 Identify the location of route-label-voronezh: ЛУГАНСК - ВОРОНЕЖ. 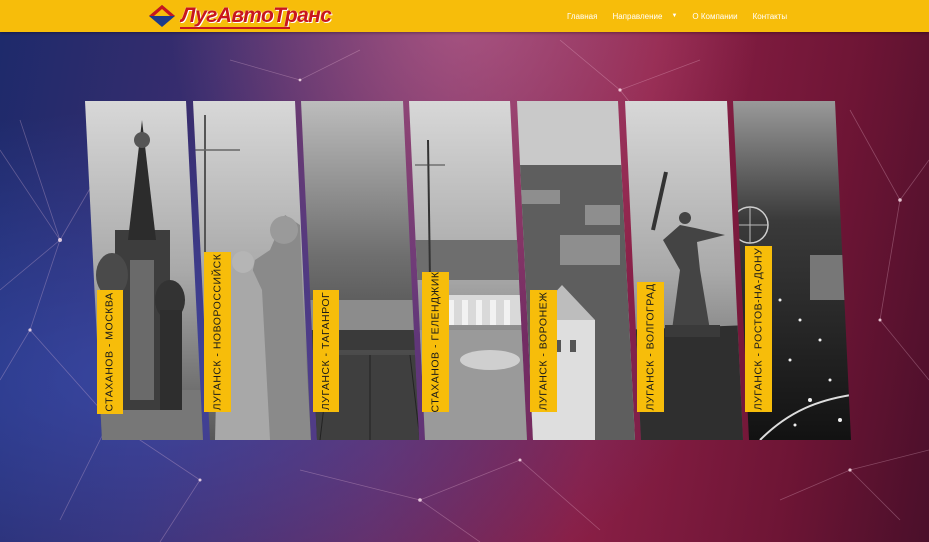
(543, 351).